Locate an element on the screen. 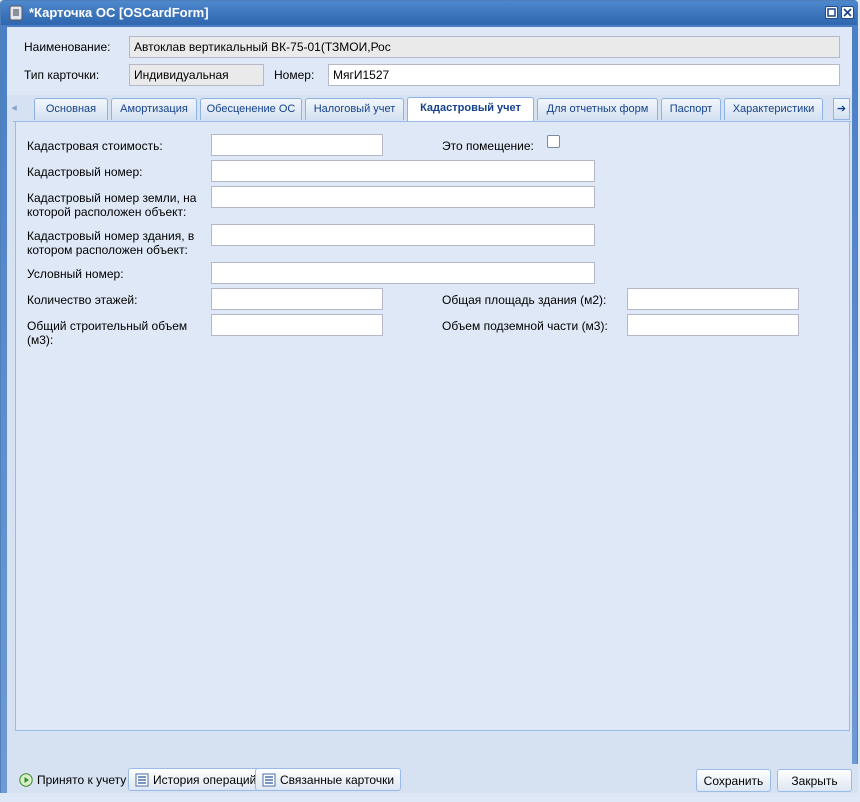  tab-scroll-left-button: ◂ is located at coordinates (14, 109).